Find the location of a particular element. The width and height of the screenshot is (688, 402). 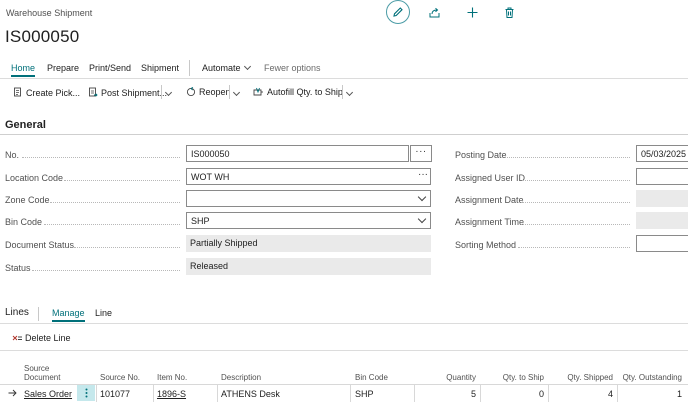

new-button is located at coordinates (472, 12).